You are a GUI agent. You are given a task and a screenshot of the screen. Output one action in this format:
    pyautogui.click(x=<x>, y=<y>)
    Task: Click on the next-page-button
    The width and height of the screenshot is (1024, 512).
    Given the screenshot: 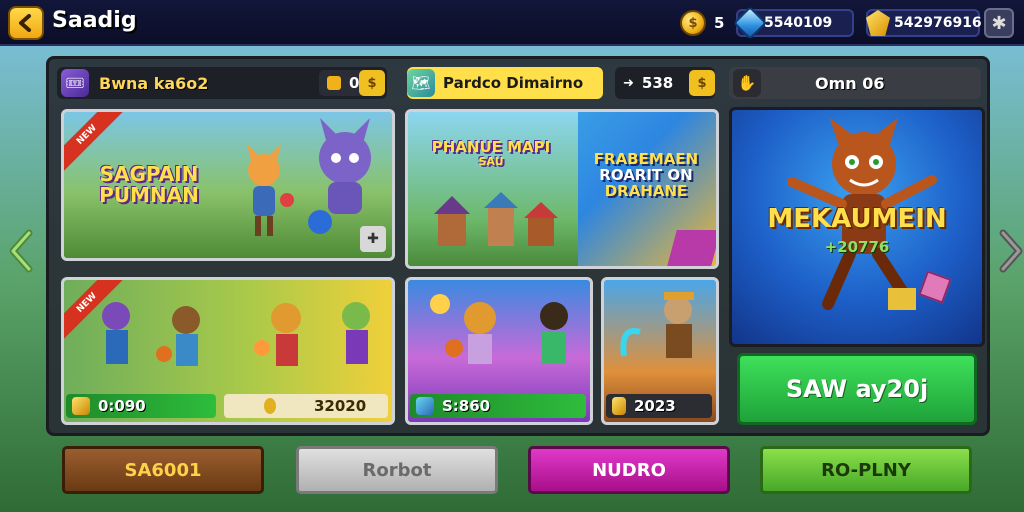 What is the action you would take?
    pyautogui.click(x=1008, y=251)
    